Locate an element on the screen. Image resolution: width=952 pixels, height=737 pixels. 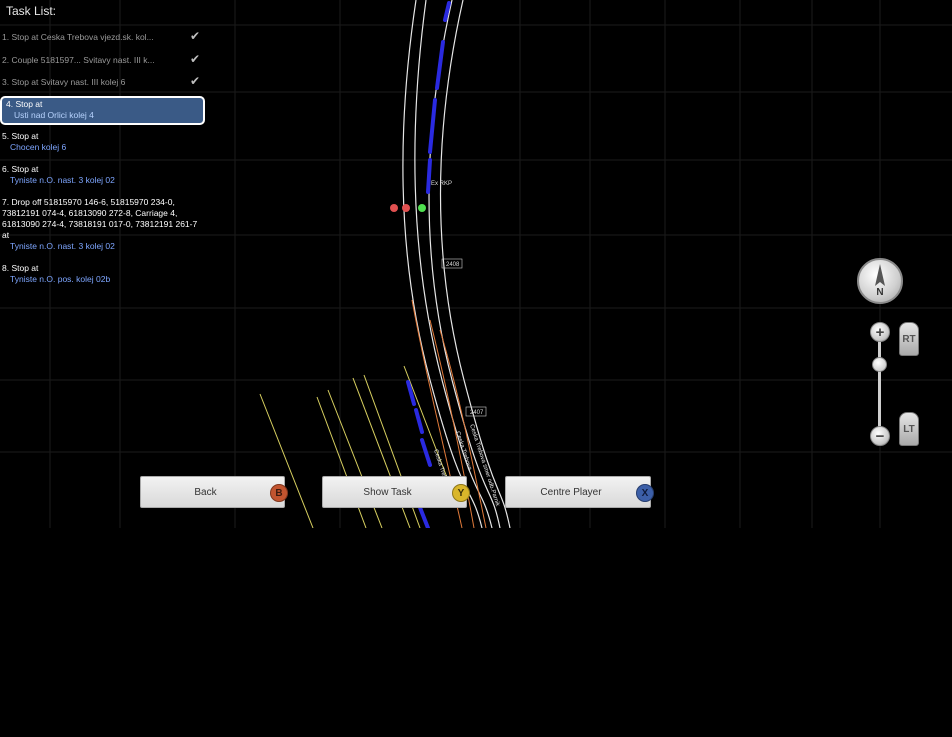
rt-trigger-icon: RT is located at coordinates (909, 339).